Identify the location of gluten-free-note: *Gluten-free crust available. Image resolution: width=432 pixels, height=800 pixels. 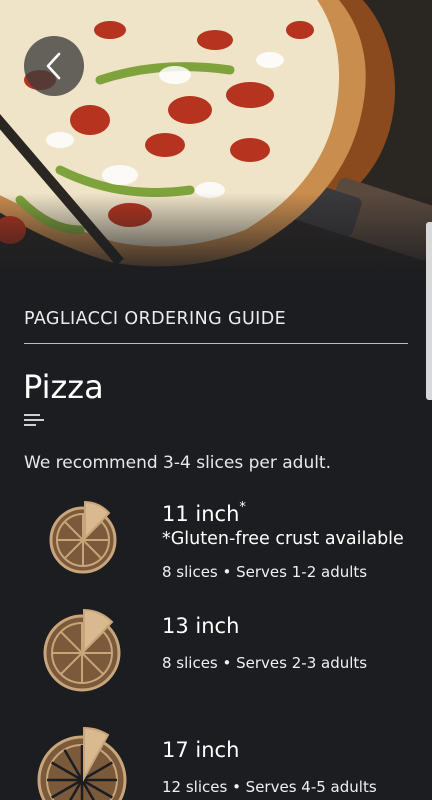
(283, 539).